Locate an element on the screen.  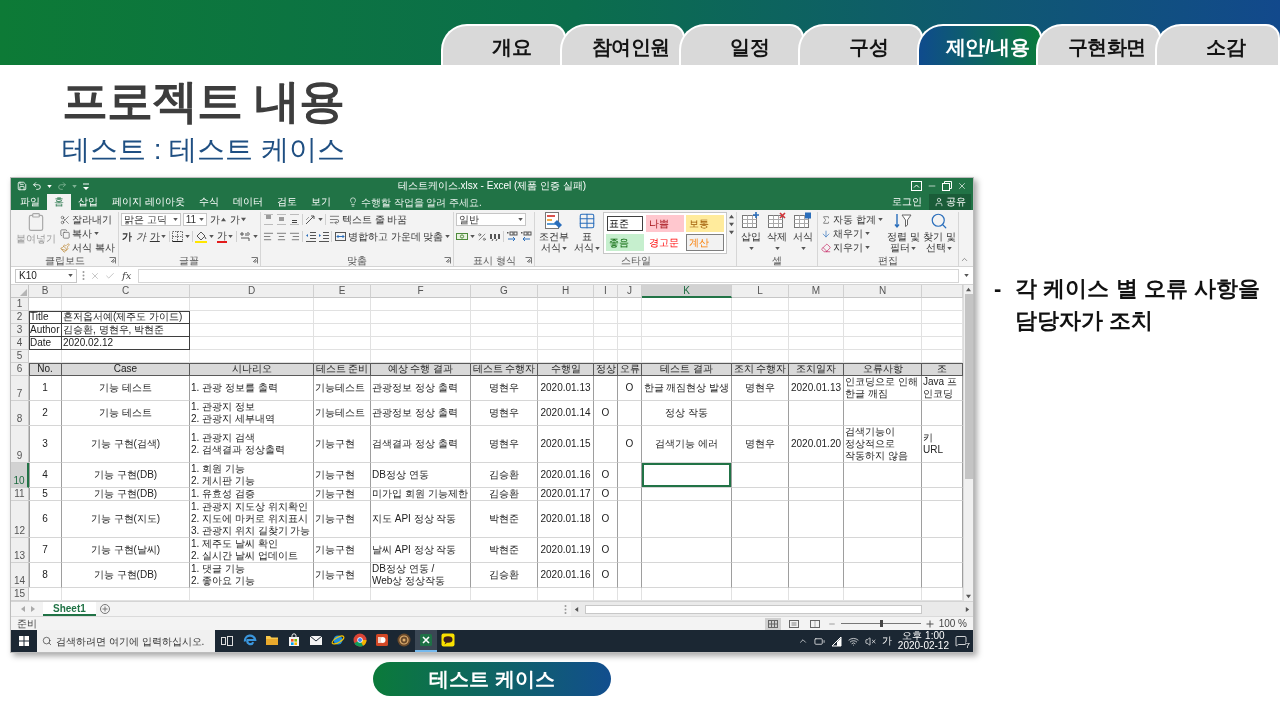
taskbar-button is located at coordinates (426, 641).